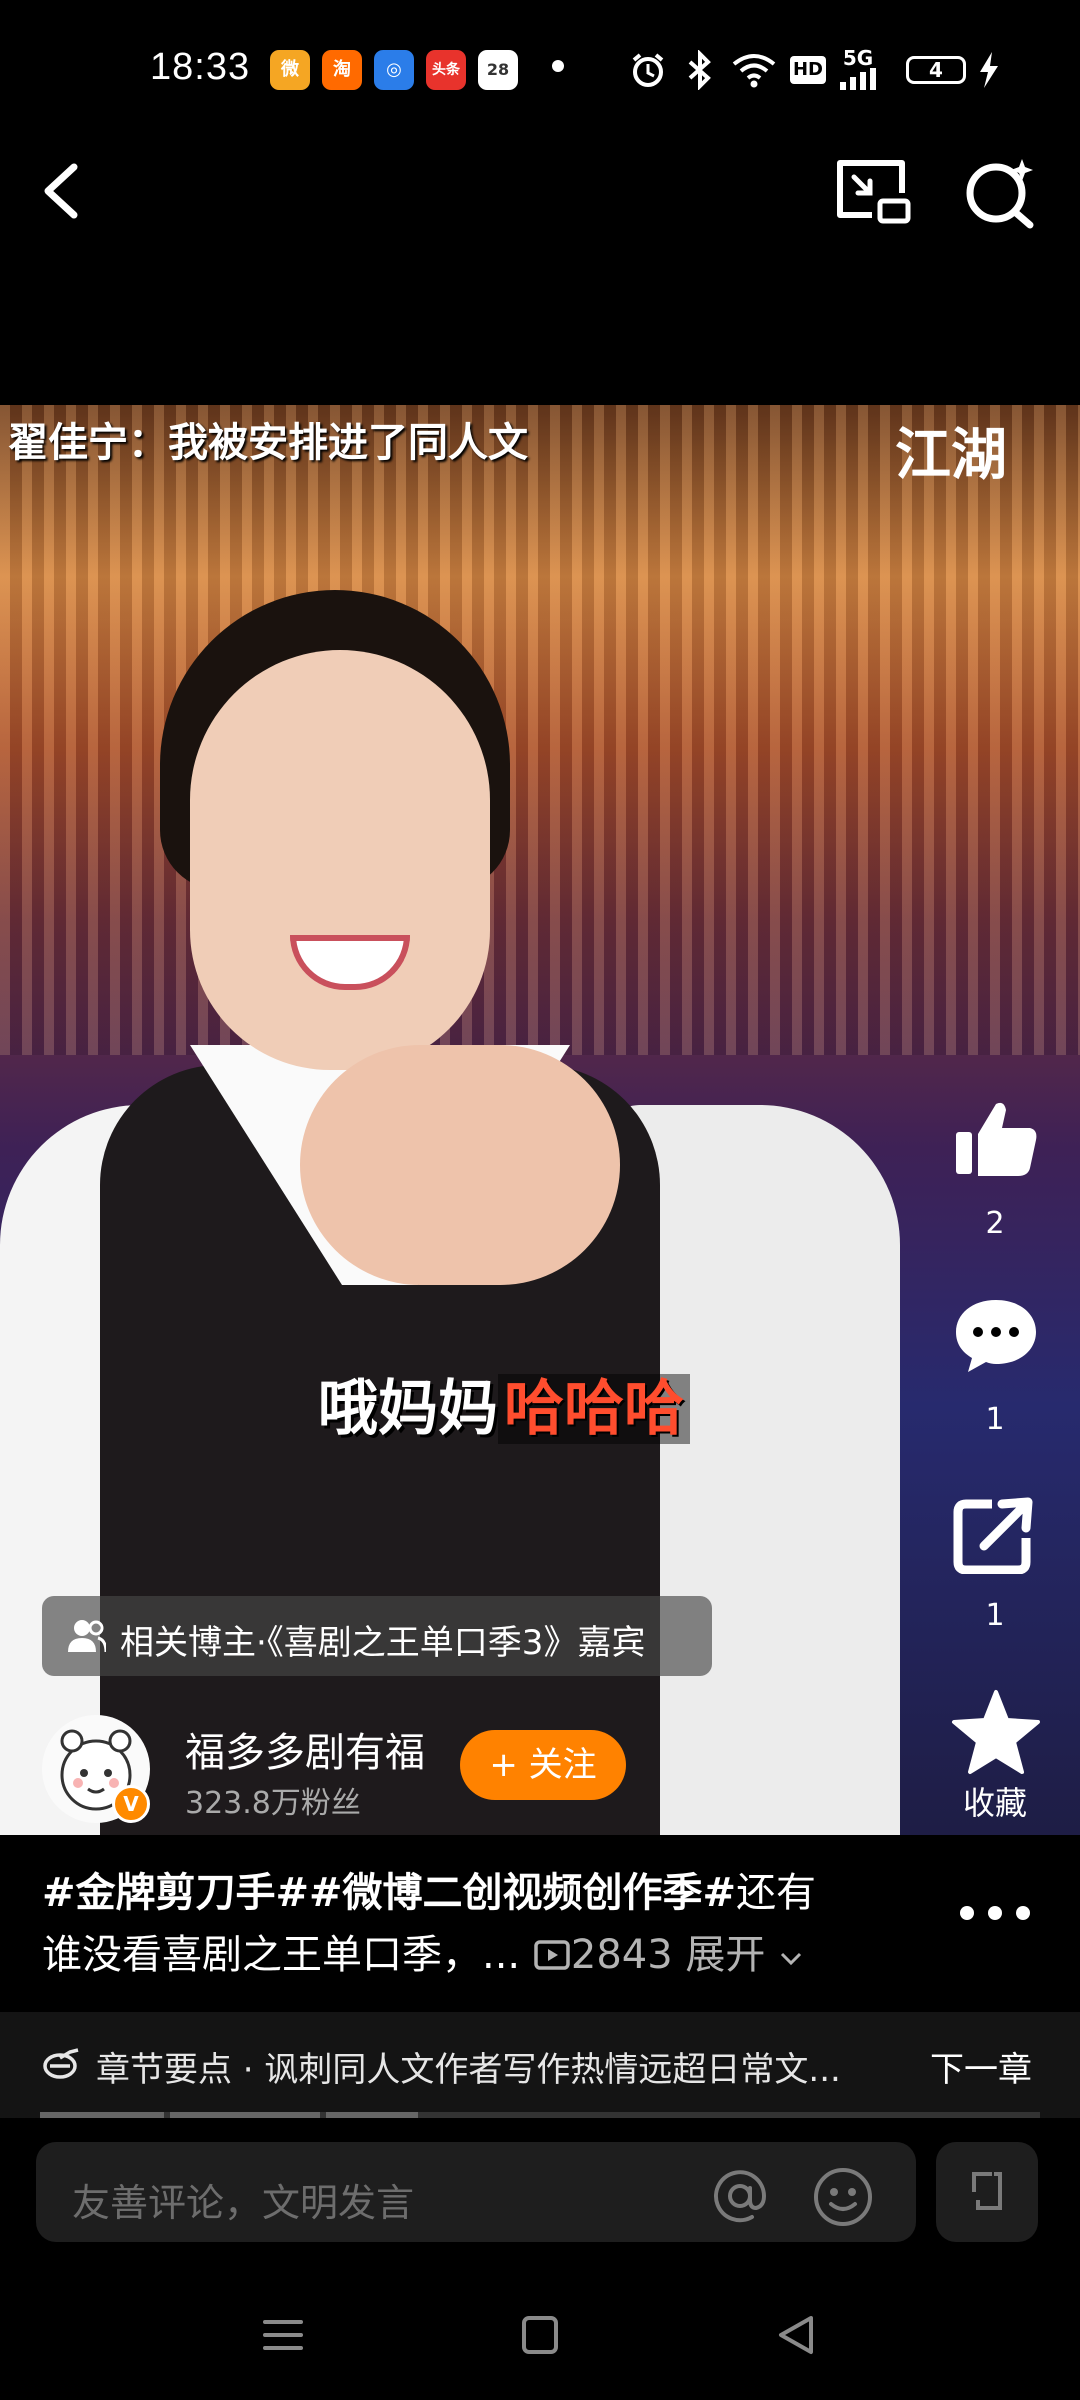  Describe the element at coordinates (725, 1955) in the screenshot. I see `expand-button: 展开` at that location.